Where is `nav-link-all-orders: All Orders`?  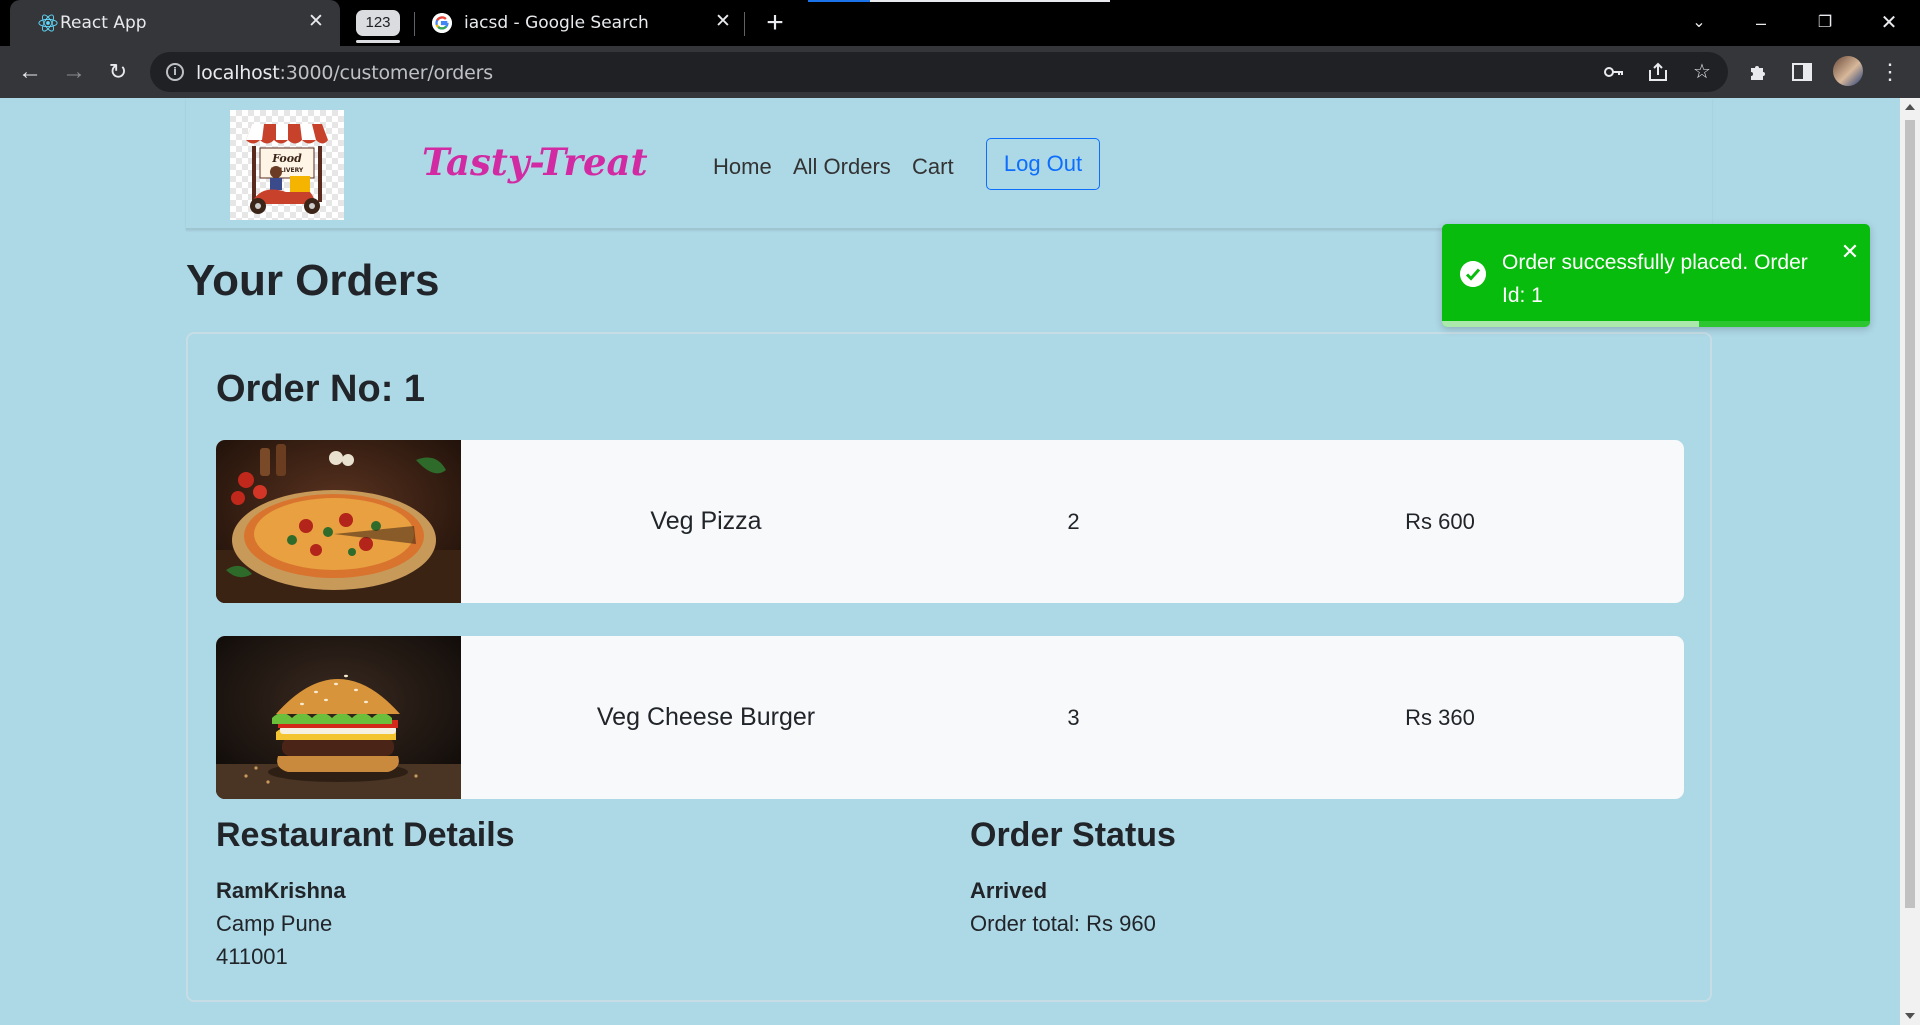
nav-link-all-orders: All Orders is located at coordinates (842, 167).